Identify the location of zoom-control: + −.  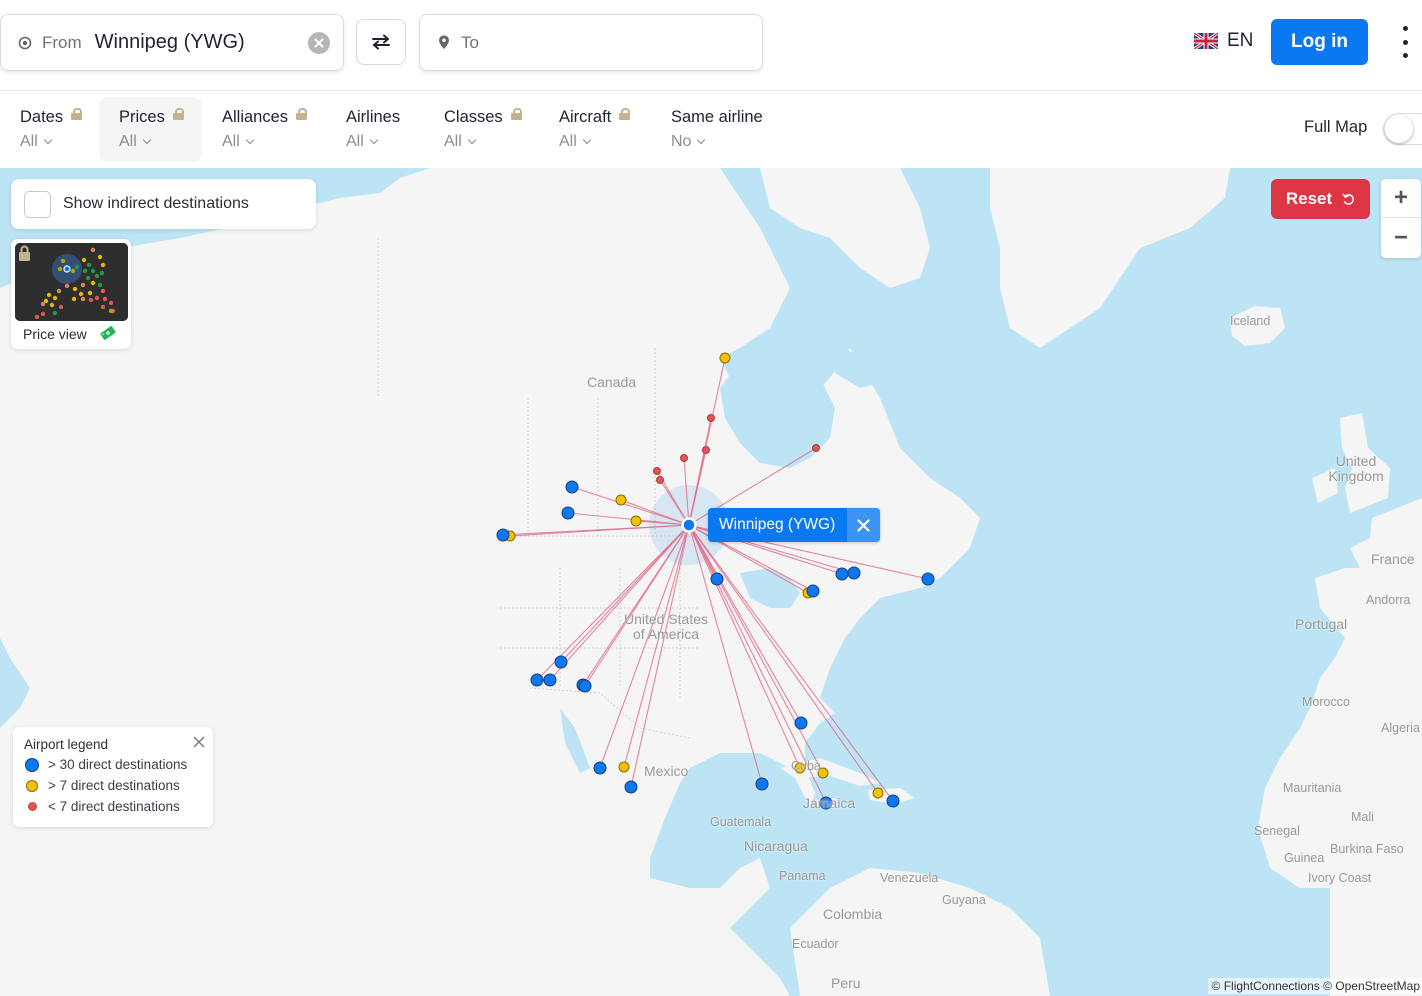
(1401, 218).